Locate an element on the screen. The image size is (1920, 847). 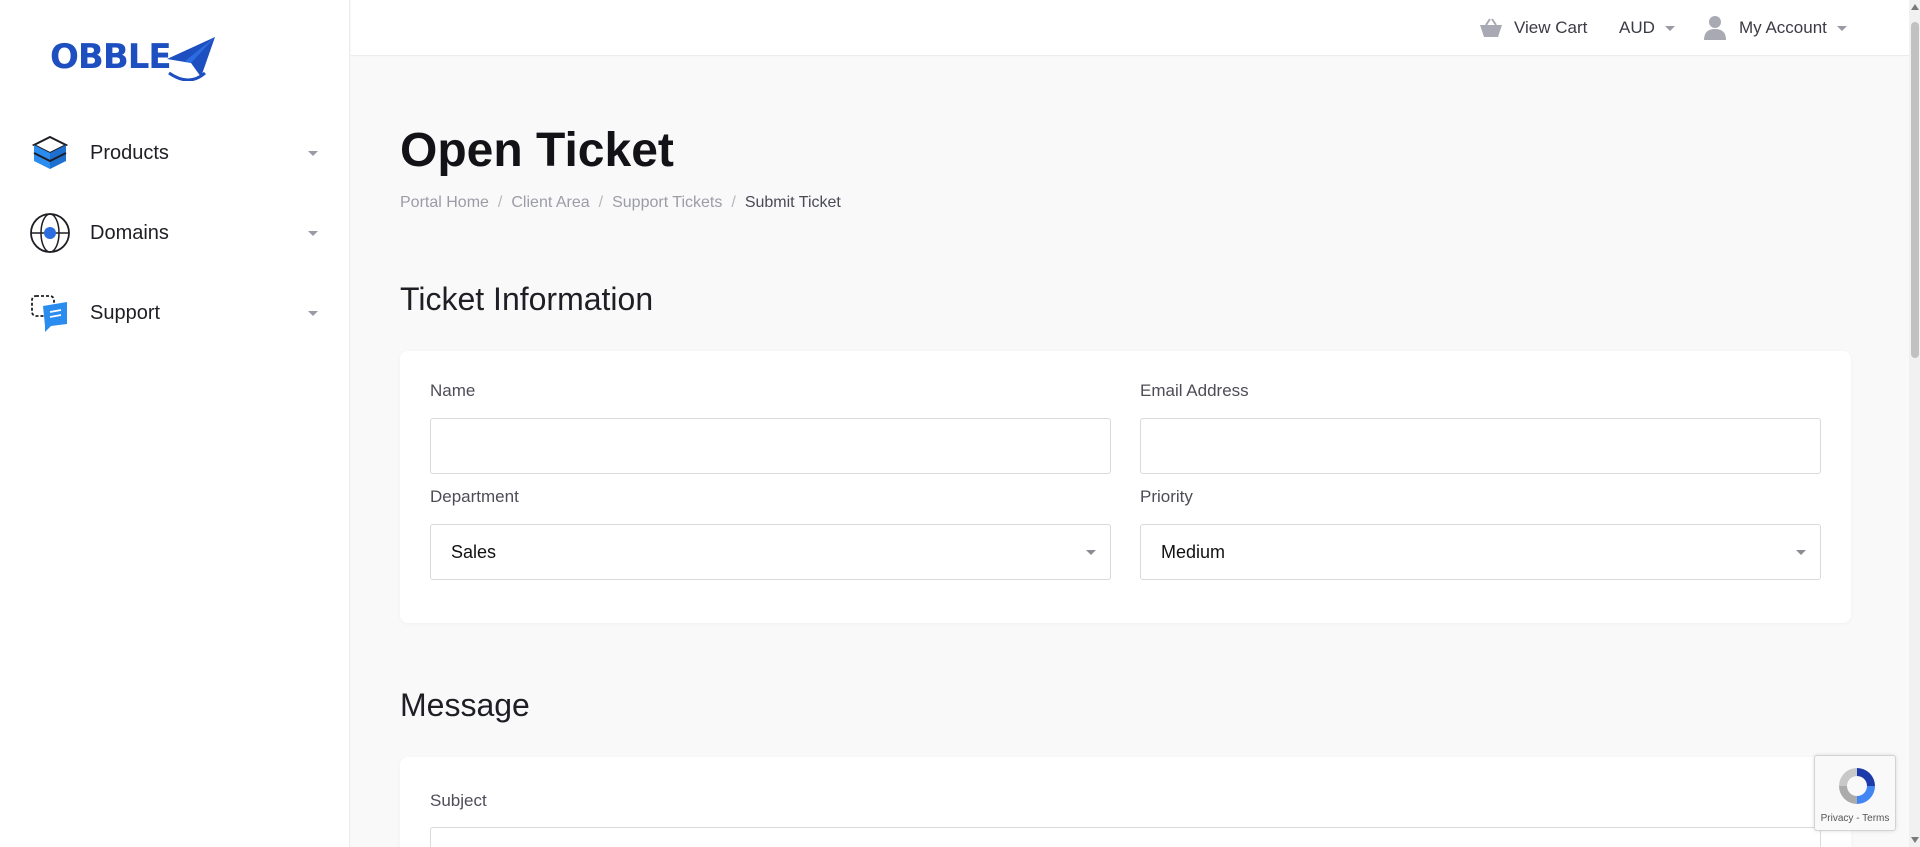
message-card: Subject is located at coordinates (1125, 802).